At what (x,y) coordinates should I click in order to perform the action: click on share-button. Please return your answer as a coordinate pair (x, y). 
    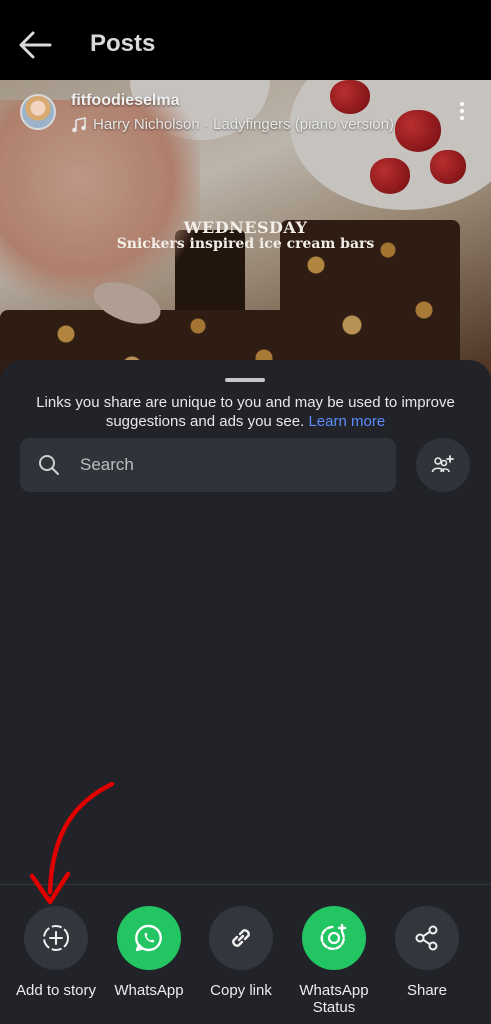
    Looking at the image, I should click on (427, 938).